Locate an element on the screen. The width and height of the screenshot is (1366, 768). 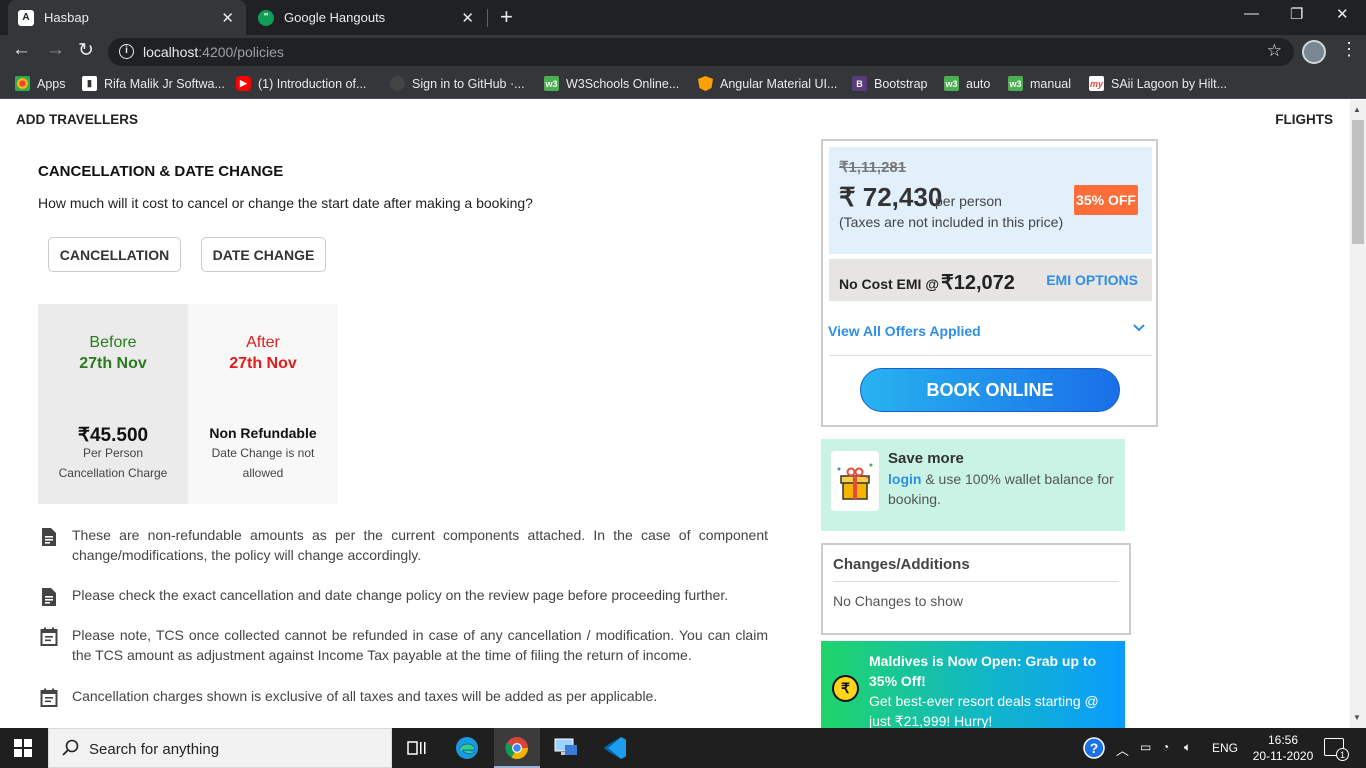
address-bar: i localhost:4200/policies ☆ is located at coordinates (701, 52).